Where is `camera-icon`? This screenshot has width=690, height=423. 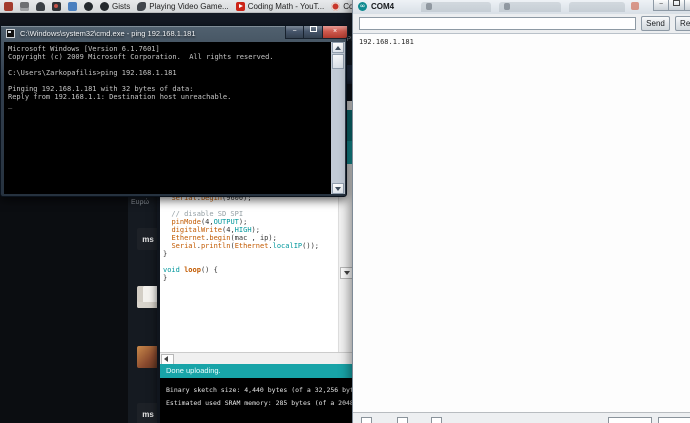
camera-icon is located at coordinates (56, 6).